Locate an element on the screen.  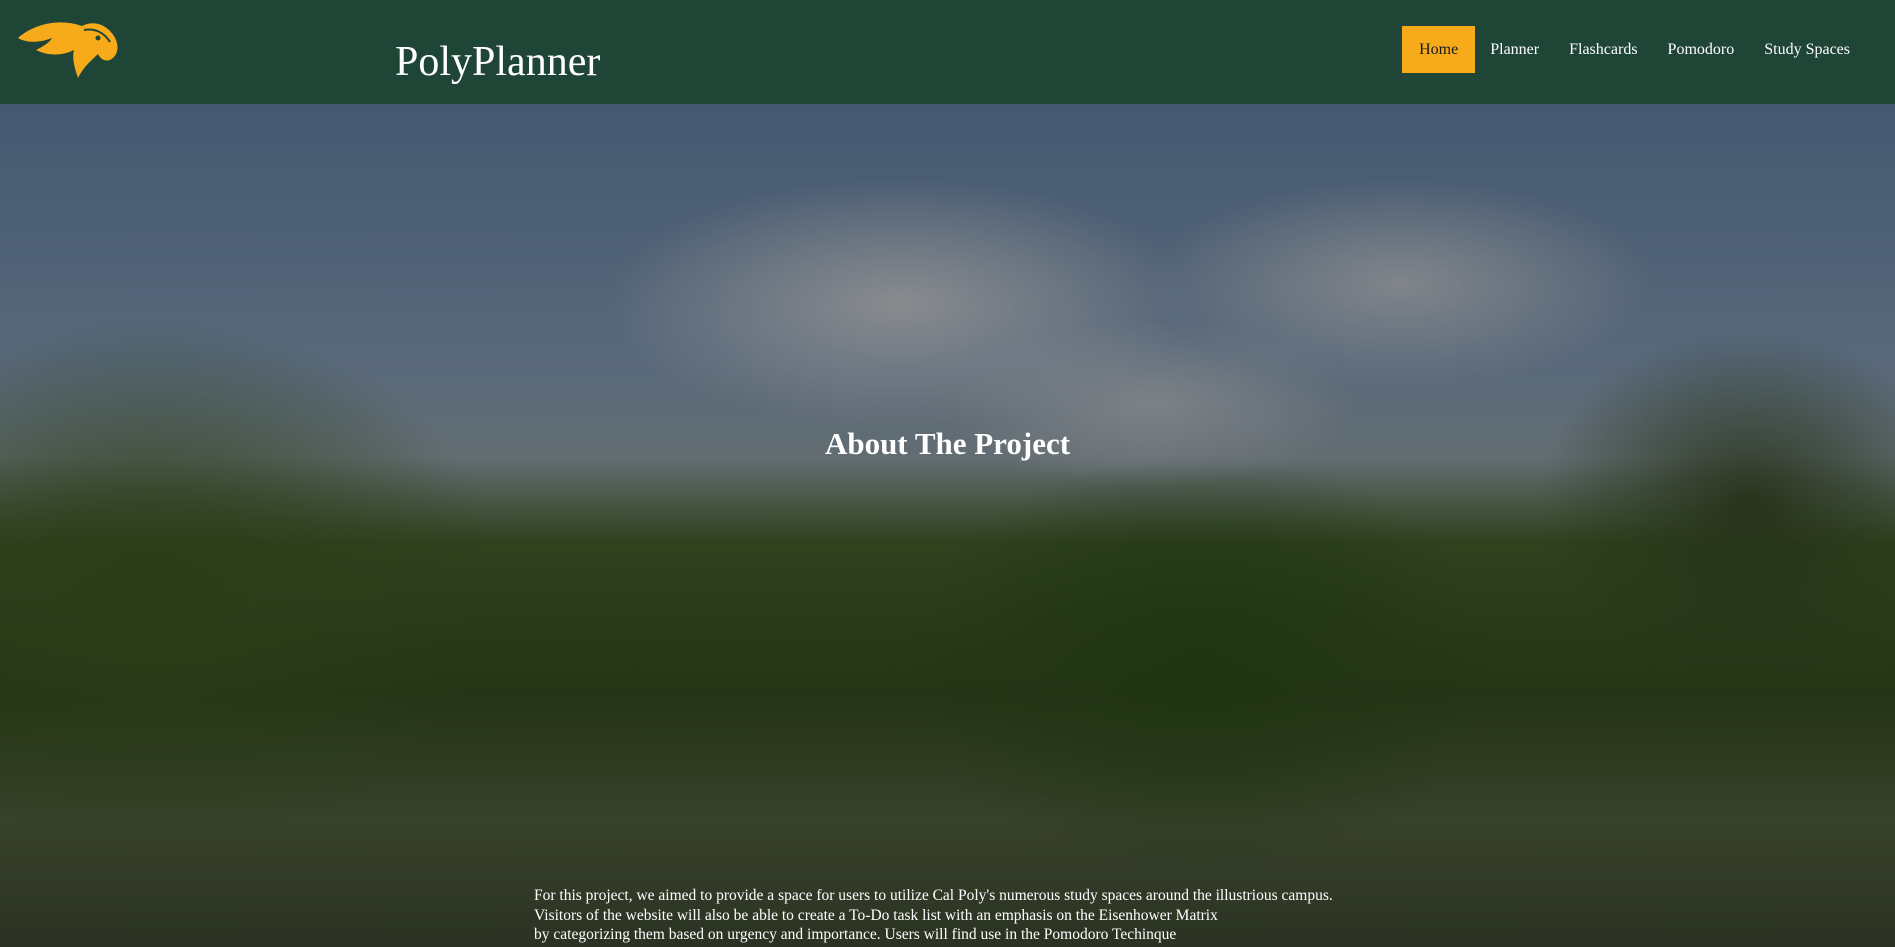
nav-pomodoro: Pomodoro is located at coordinates (1701, 49).